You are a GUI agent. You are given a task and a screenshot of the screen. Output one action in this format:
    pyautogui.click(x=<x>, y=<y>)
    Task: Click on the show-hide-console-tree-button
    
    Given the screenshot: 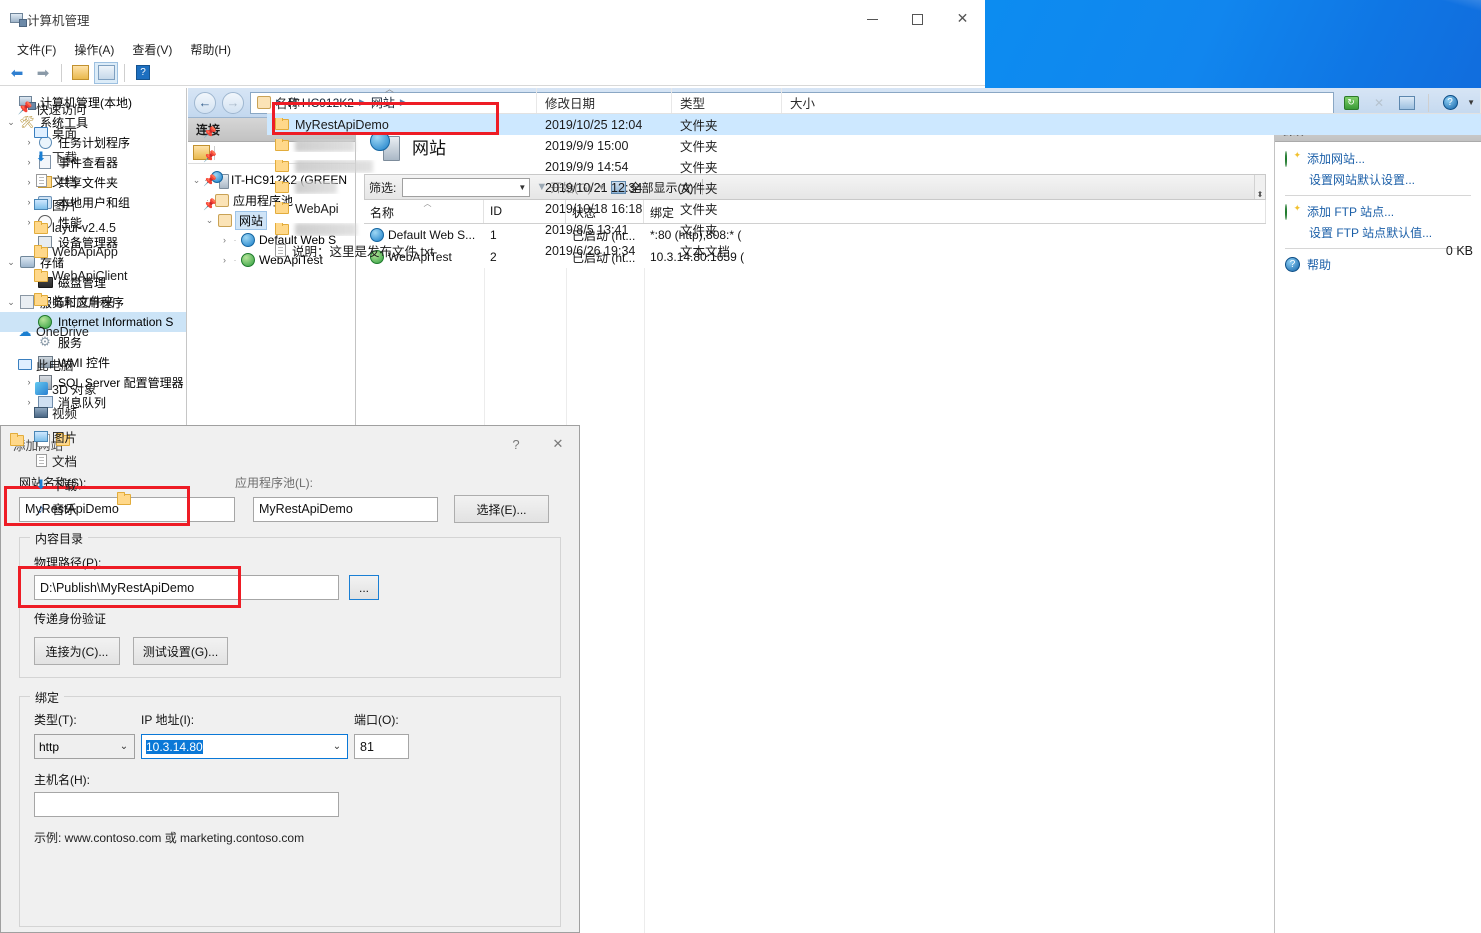 What is the action you would take?
    pyautogui.click(x=106, y=72)
    